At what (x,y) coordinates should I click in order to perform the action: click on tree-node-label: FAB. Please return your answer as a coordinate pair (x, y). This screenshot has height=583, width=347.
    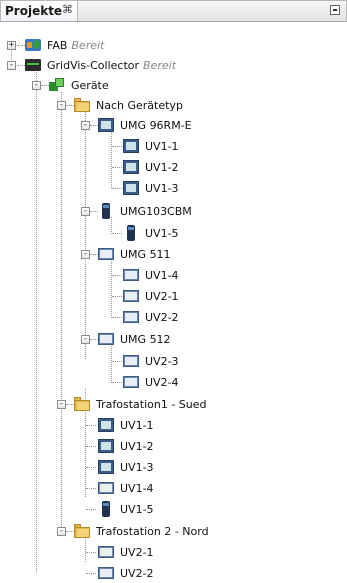
    Looking at the image, I should click on (57, 45).